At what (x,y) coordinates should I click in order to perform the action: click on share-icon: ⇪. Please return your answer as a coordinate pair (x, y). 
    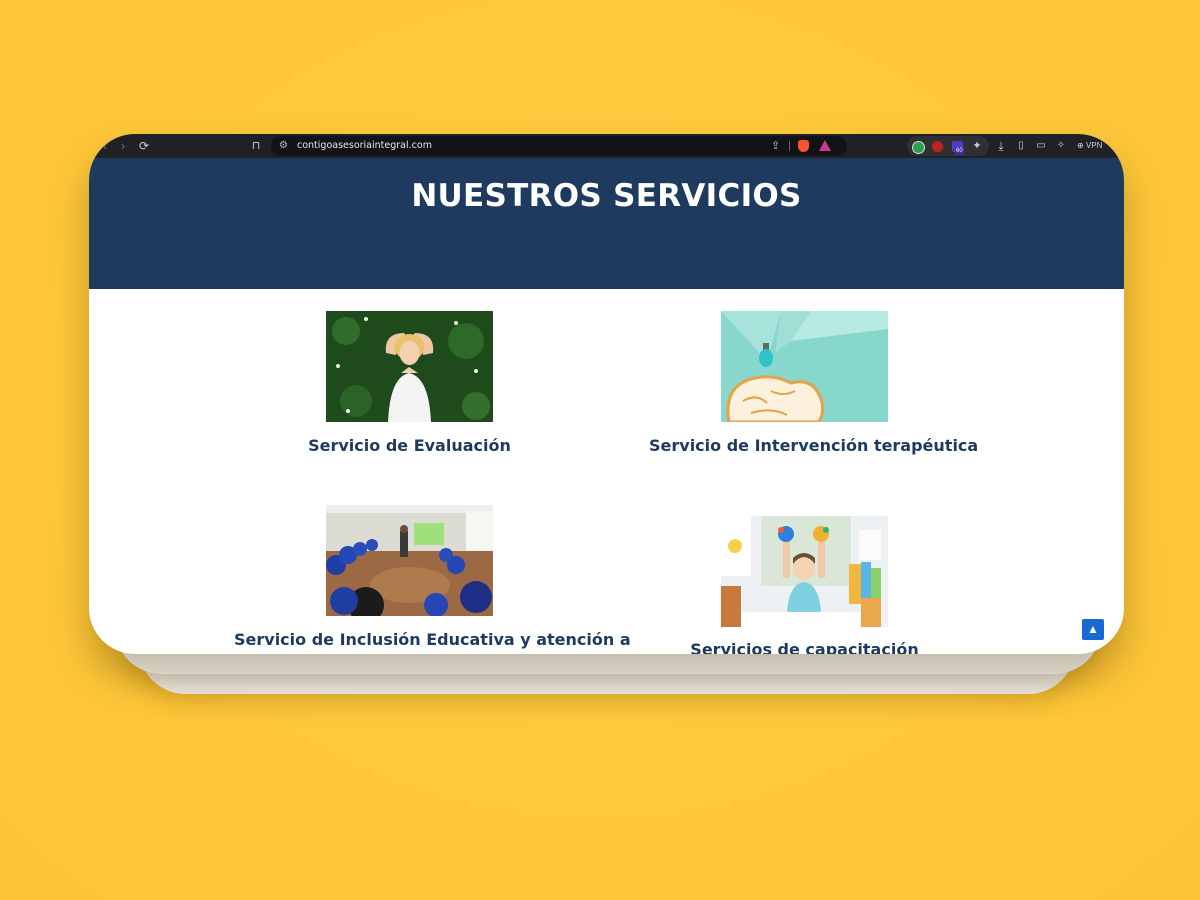
    Looking at the image, I should click on (775, 146).